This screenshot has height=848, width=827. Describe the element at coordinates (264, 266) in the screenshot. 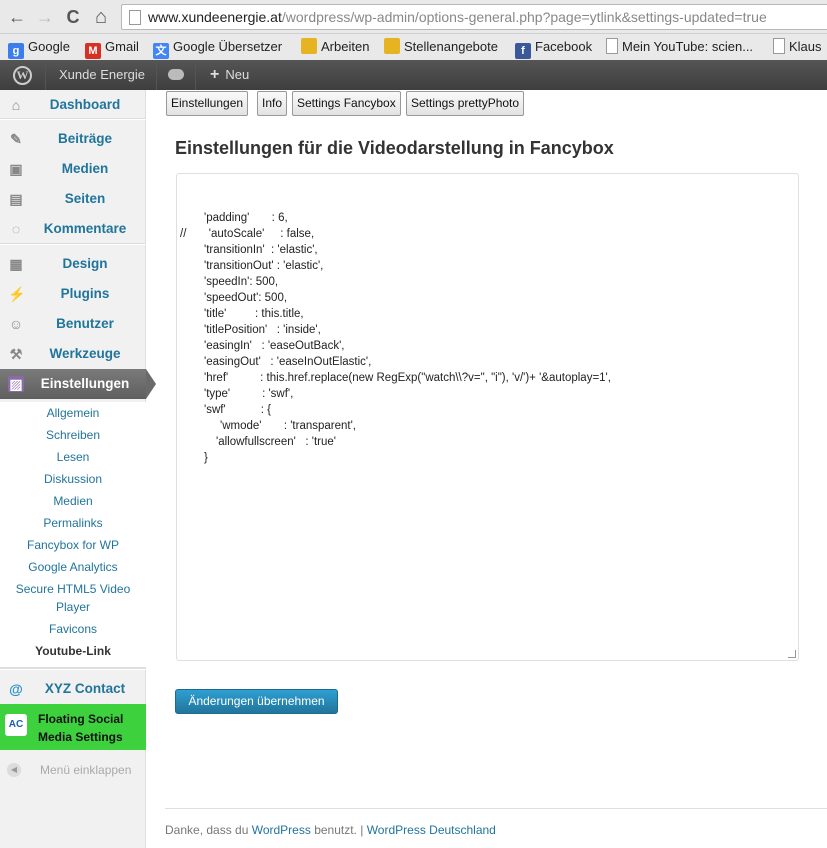

I see `code-line: 'transitionOut' : 'elastic',` at that location.